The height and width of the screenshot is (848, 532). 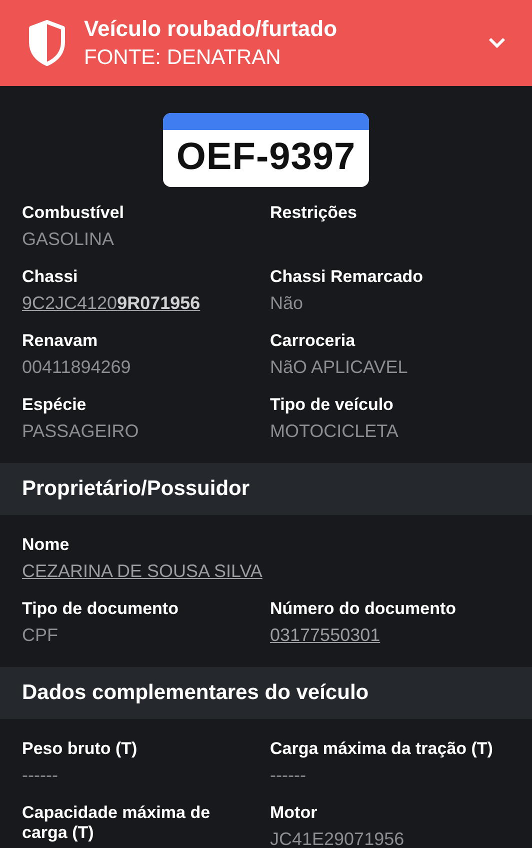 I want to click on field-value: Não, so click(x=287, y=304).